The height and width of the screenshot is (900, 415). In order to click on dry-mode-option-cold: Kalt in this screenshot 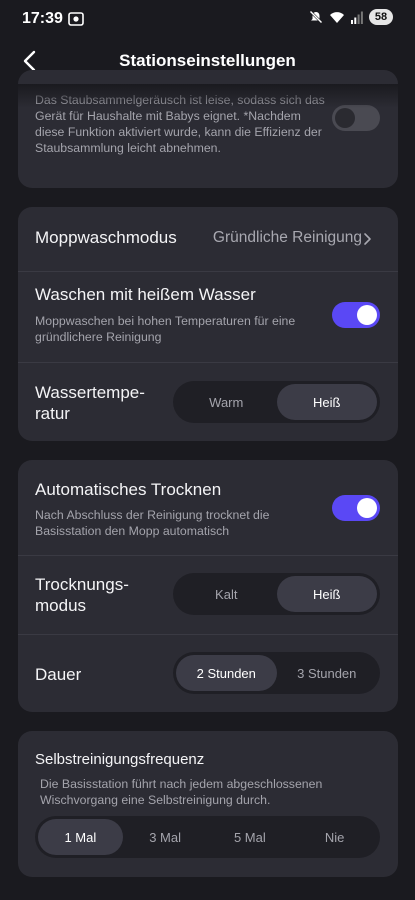, I will do `click(226, 594)`.